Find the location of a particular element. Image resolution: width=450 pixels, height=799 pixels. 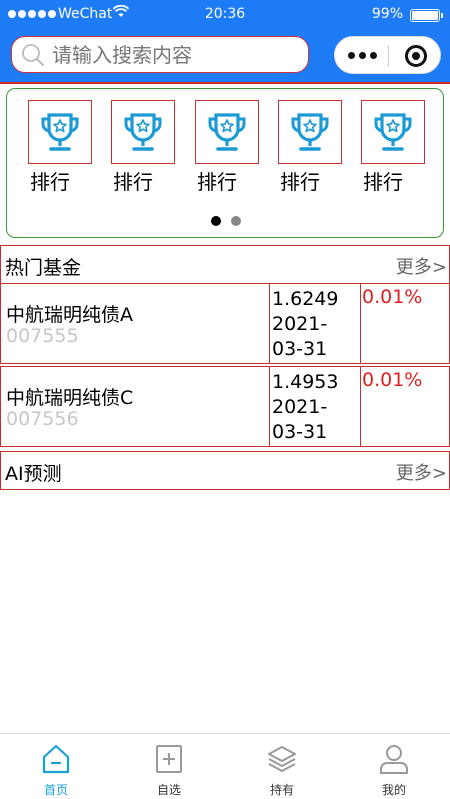

tab-home: 首页 is located at coordinates (56, 766).